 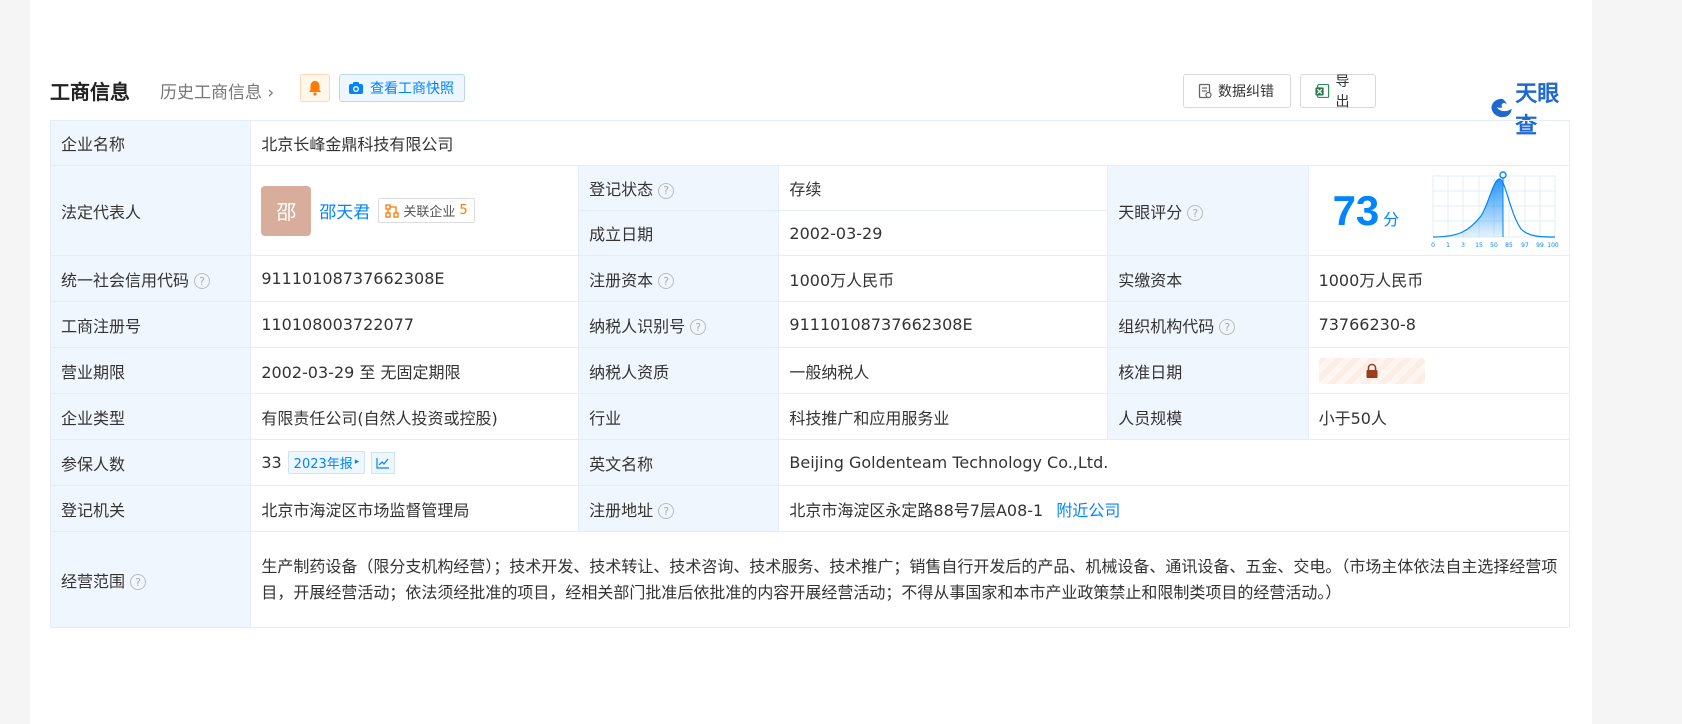 I want to click on credit-code-label: 统一社会信用代码?, so click(x=150, y=278).